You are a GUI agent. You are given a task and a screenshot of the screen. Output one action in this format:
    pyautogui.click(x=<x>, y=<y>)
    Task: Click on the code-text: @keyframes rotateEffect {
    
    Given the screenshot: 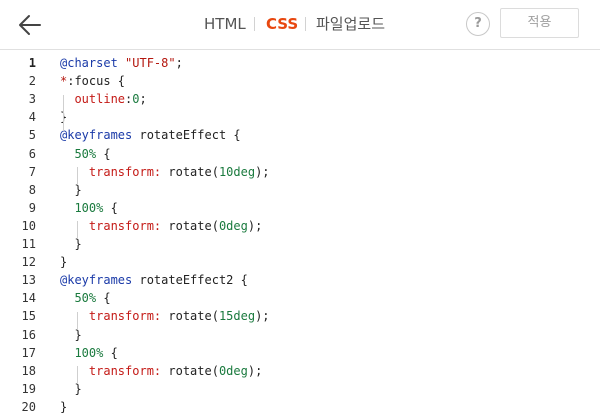 What is the action you would take?
    pyautogui.click(x=150, y=135)
    